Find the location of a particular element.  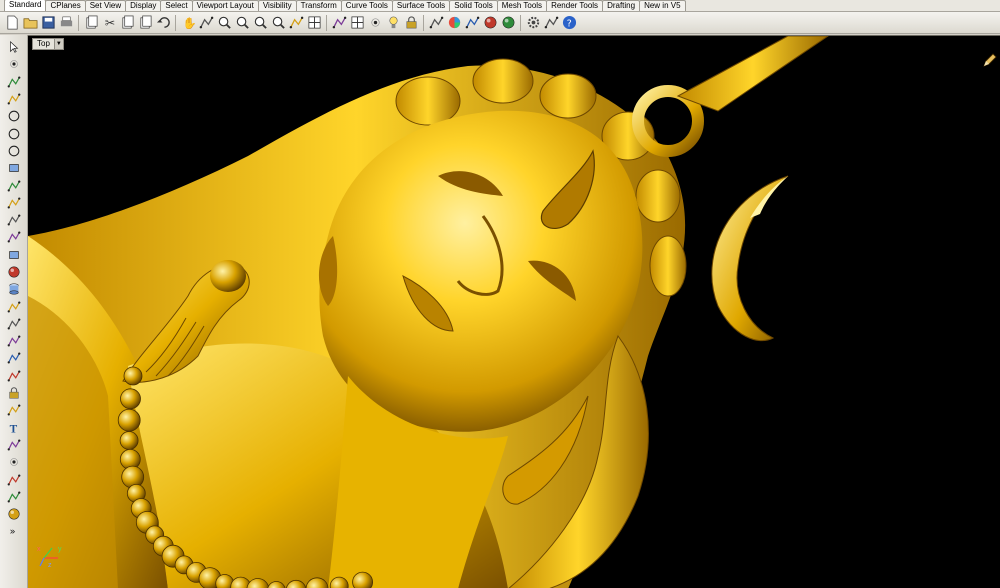

group-icon is located at coordinates (14, 376).